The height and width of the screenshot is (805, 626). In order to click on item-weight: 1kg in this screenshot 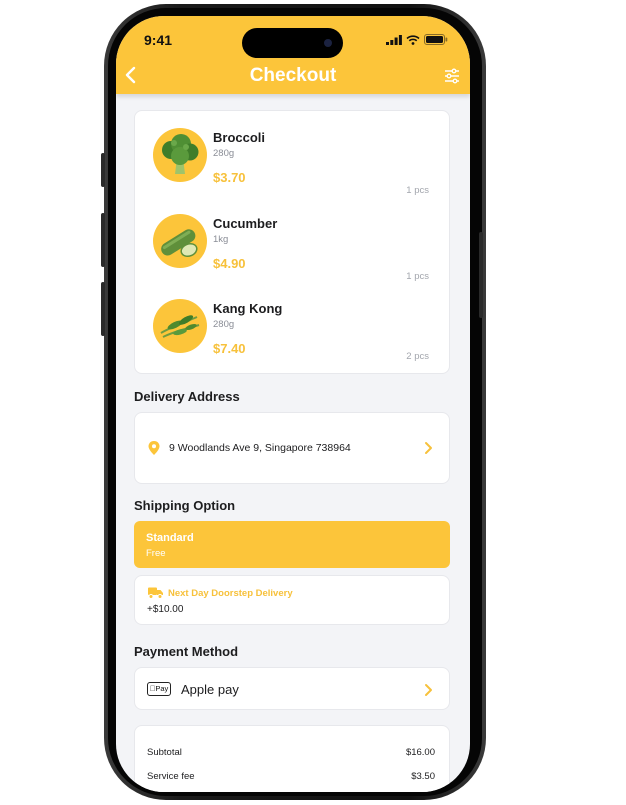, I will do `click(221, 239)`.